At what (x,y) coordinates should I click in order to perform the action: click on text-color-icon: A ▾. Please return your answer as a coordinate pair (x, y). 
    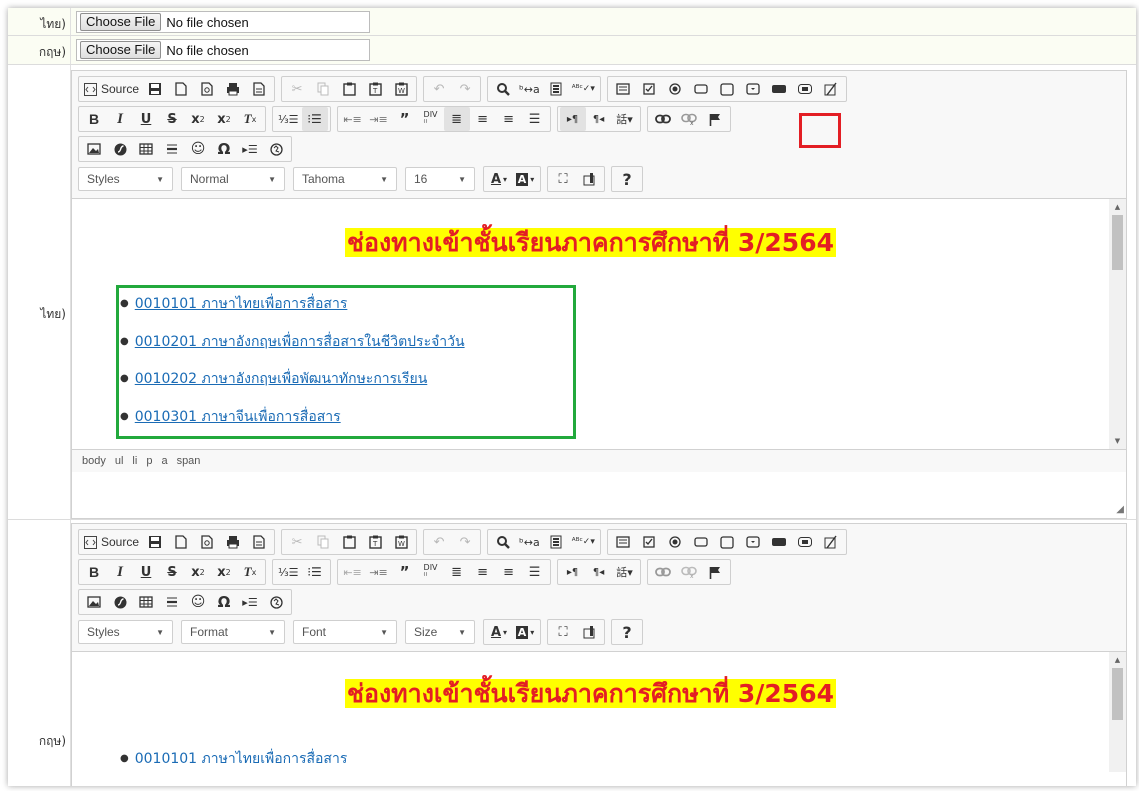
    Looking at the image, I should click on (499, 632).